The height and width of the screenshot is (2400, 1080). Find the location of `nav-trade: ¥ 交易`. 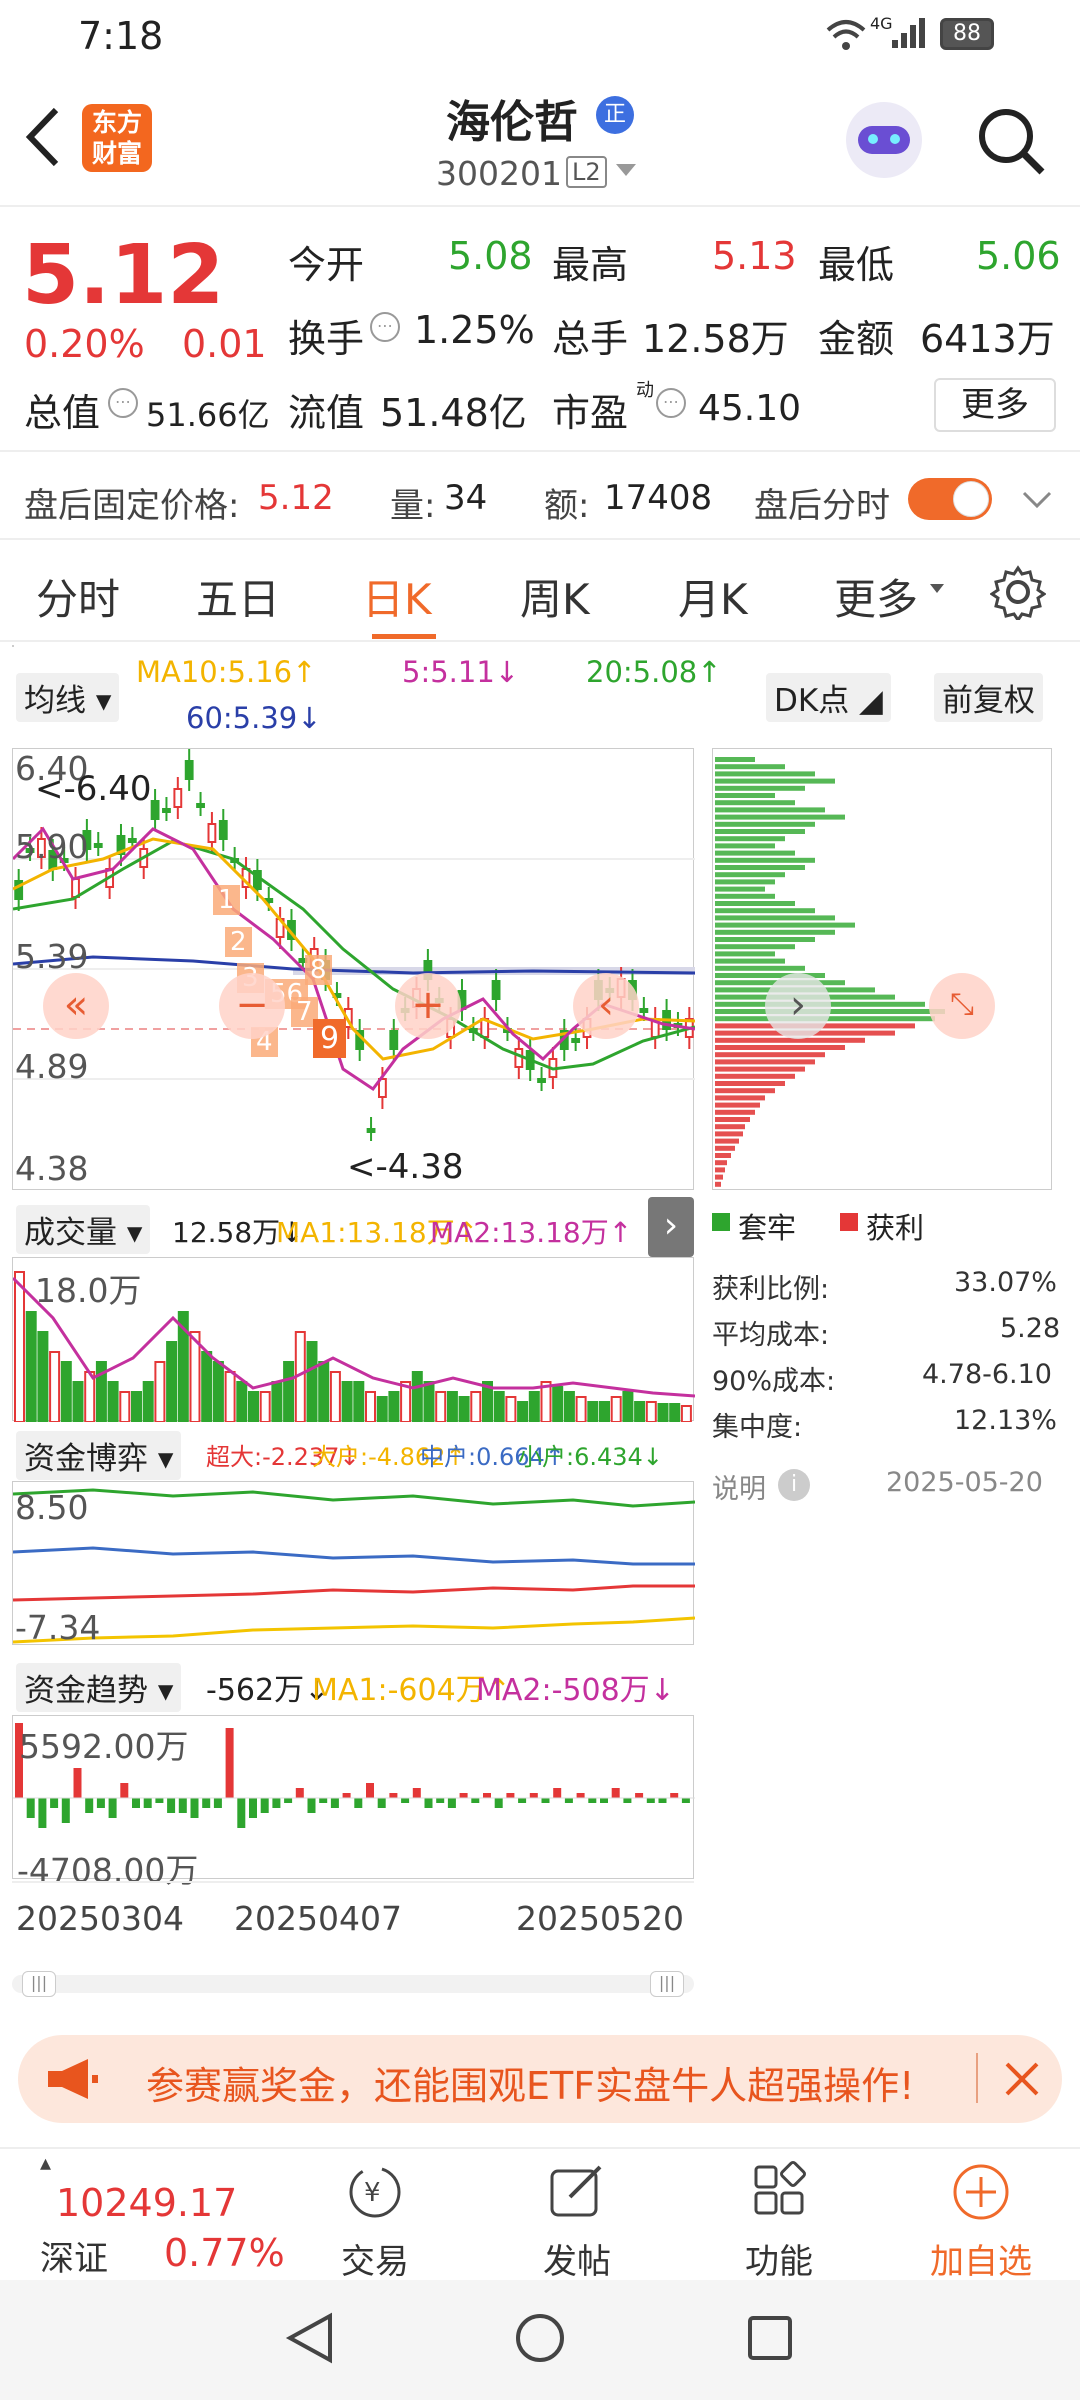

nav-trade: ¥ 交易 is located at coordinates (375, 2221).